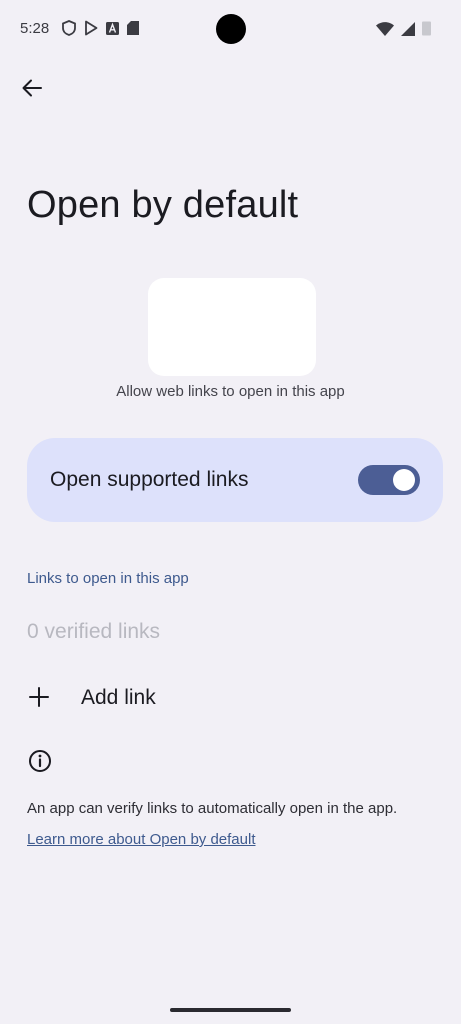 This screenshot has height=1024, width=461. I want to click on status-time: 5:28, so click(35, 28).